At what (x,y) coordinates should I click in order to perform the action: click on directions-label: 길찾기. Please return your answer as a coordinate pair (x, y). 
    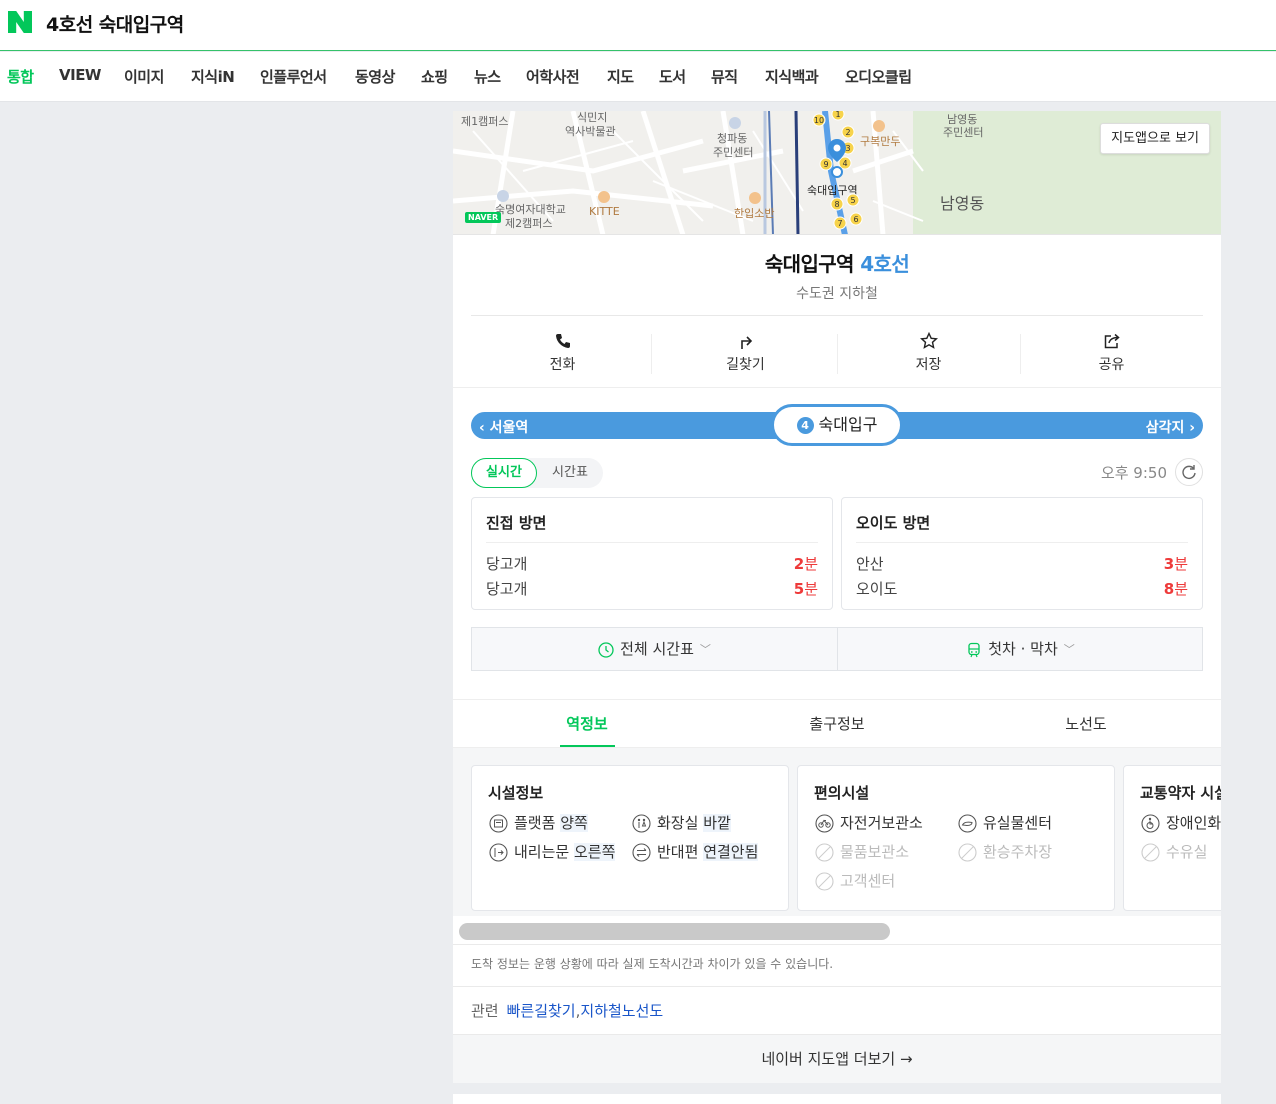
    Looking at the image, I should click on (745, 365).